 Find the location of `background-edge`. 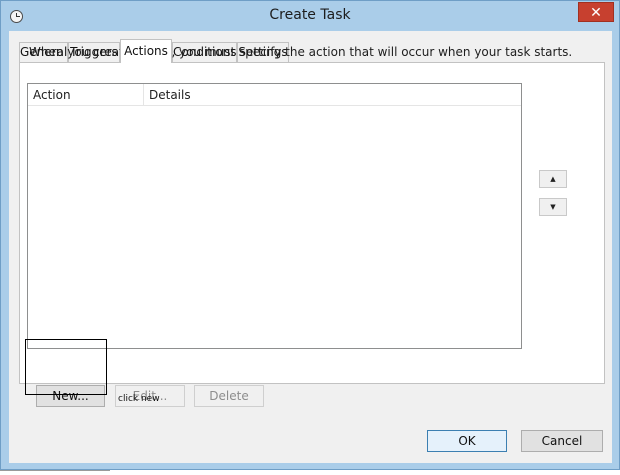

background-edge is located at coordinates (55, 472).